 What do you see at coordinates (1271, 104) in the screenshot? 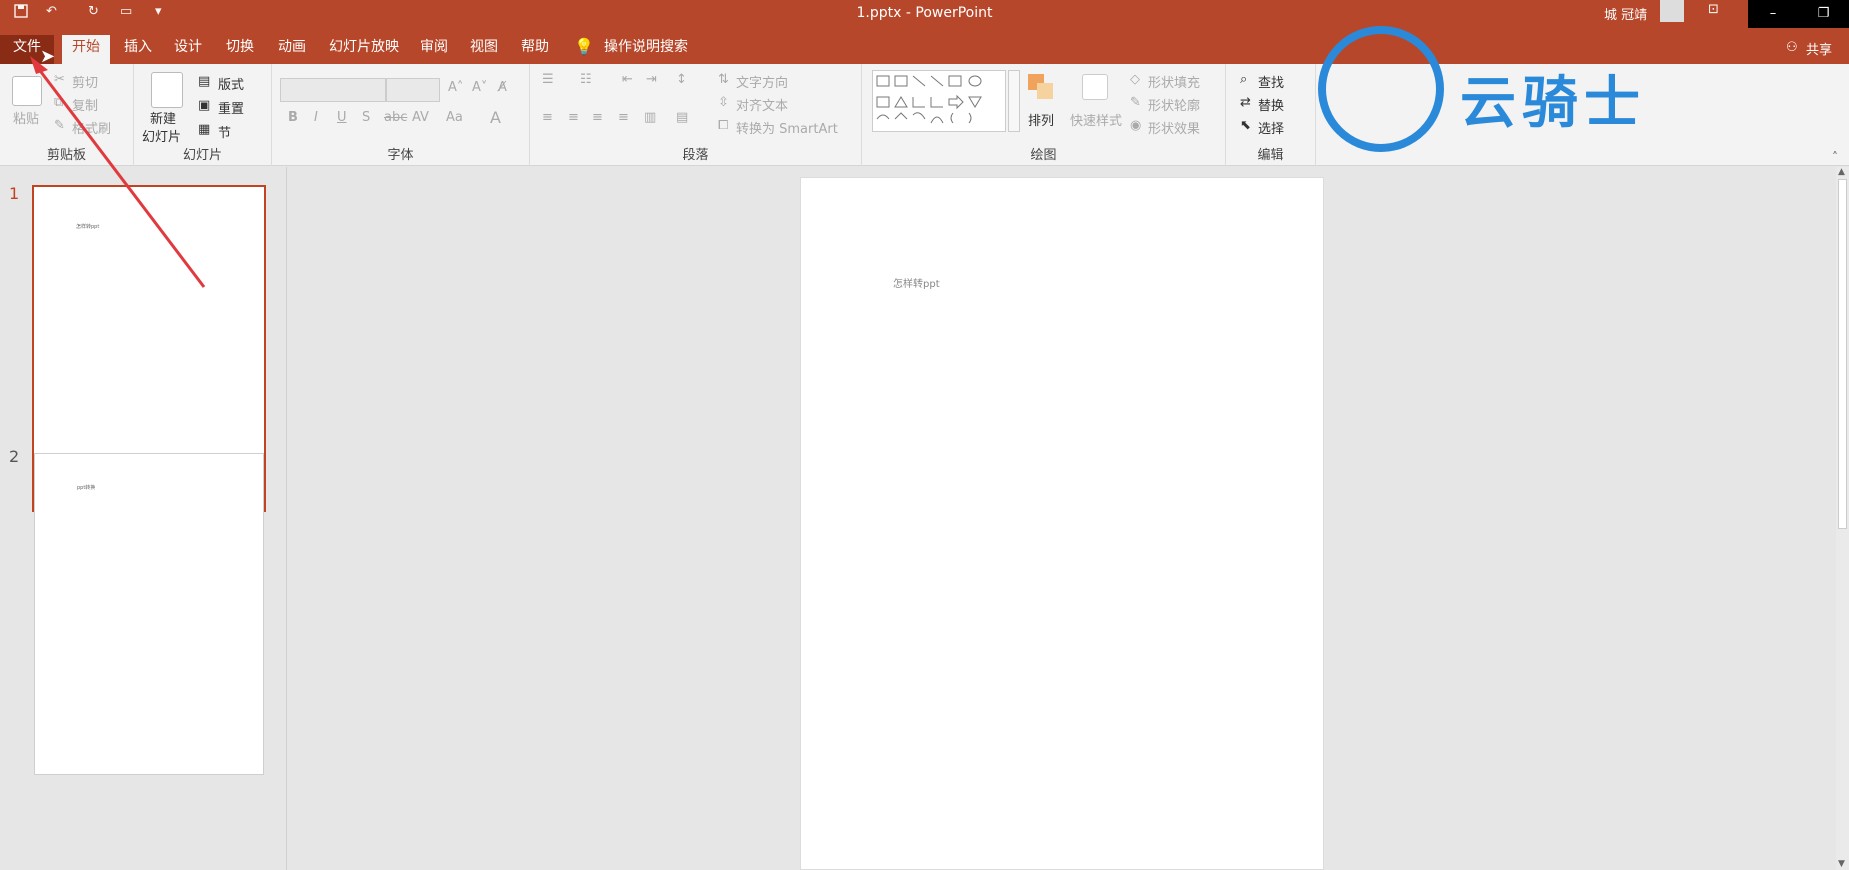
I see `replace-button: 替换` at bounding box center [1271, 104].